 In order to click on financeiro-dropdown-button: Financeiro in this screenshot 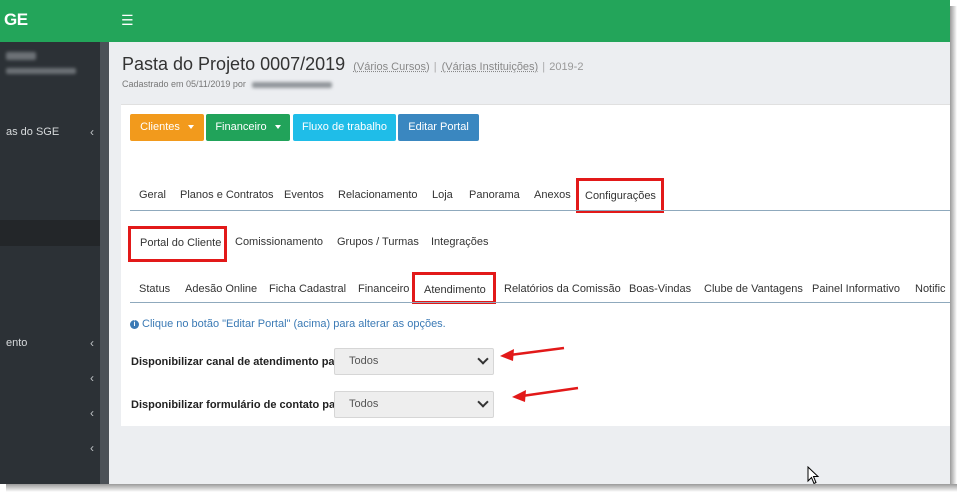, I will do `click(248, 127)`.